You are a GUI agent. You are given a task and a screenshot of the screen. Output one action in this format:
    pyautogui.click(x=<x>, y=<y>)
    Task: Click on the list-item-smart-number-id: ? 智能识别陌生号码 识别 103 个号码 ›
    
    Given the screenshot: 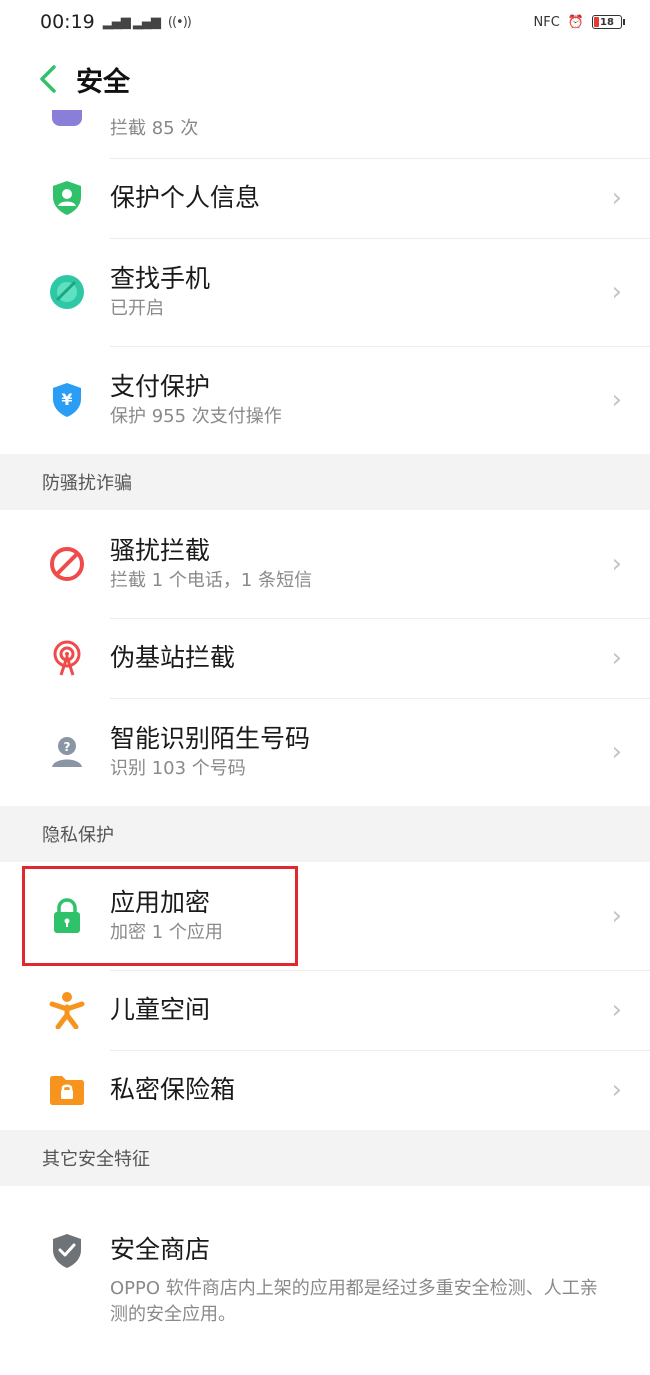 What is the action you would take?
    pyautogui.click(x=325, y=752)
    